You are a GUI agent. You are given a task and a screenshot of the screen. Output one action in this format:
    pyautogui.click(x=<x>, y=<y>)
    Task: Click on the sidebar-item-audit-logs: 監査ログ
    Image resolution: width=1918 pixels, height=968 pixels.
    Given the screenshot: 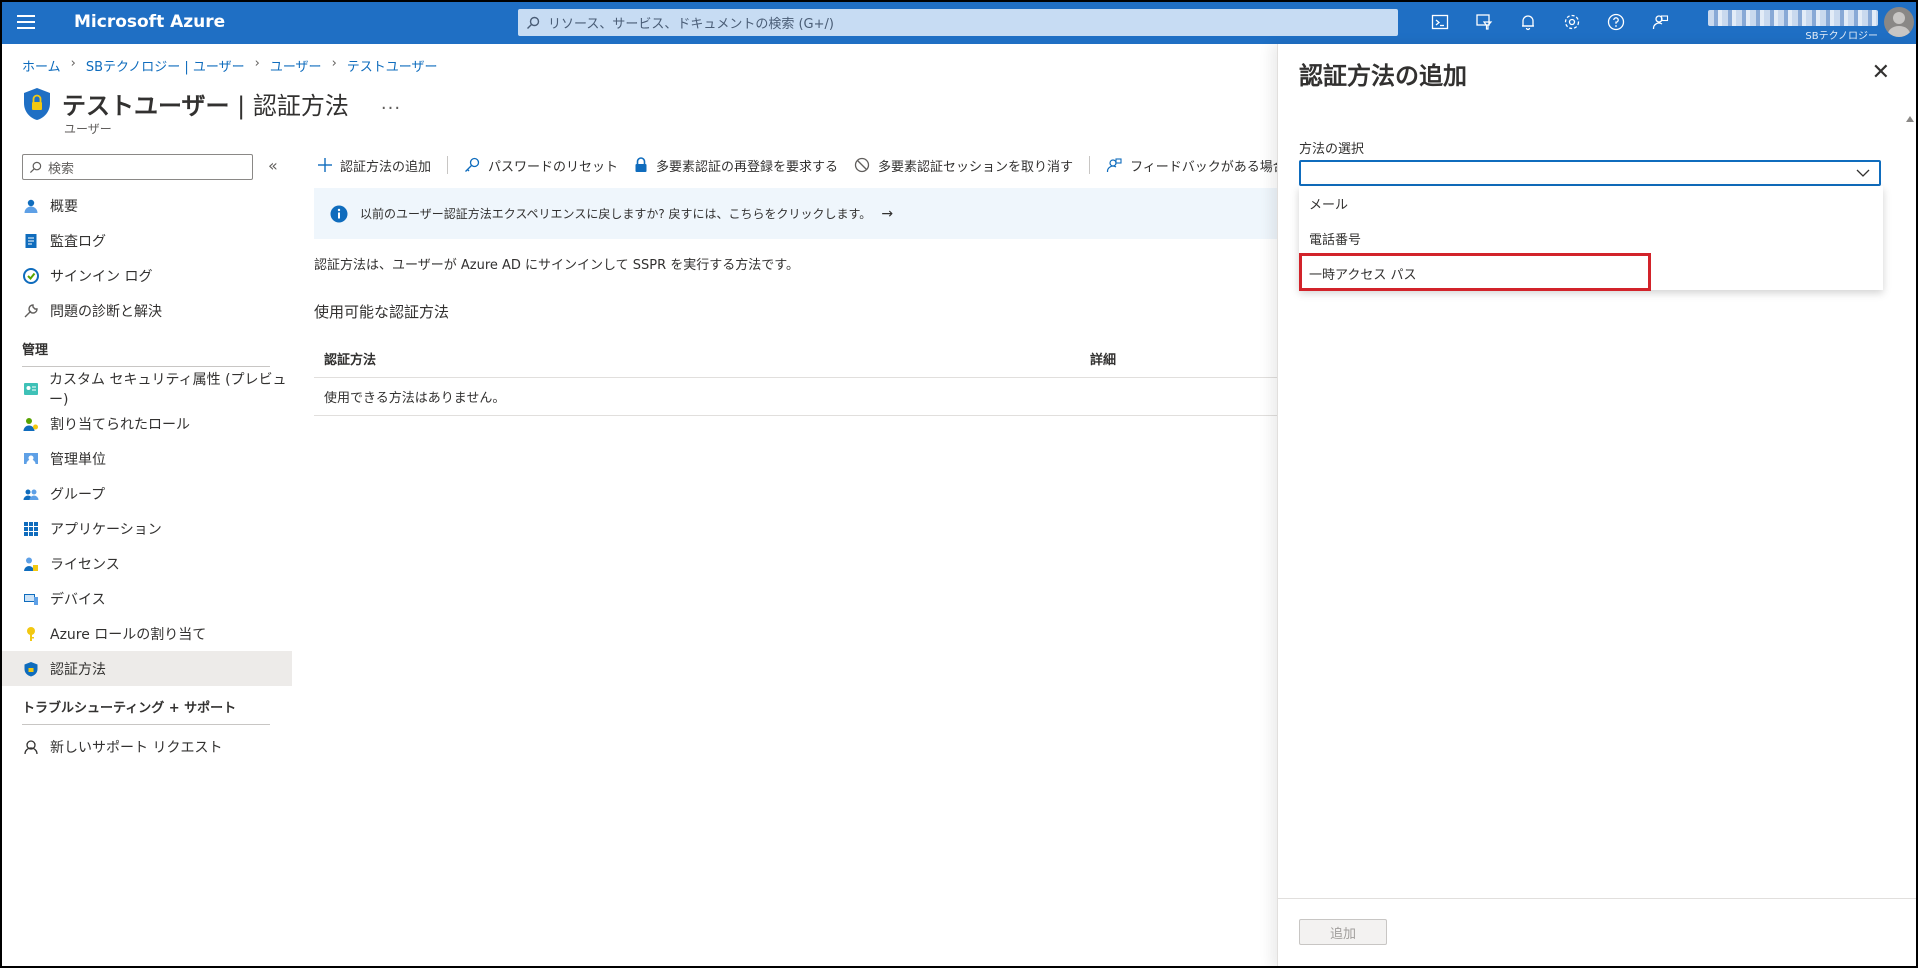 What is the action you would take?
    pyautogui.click(x=146, y=240)
    